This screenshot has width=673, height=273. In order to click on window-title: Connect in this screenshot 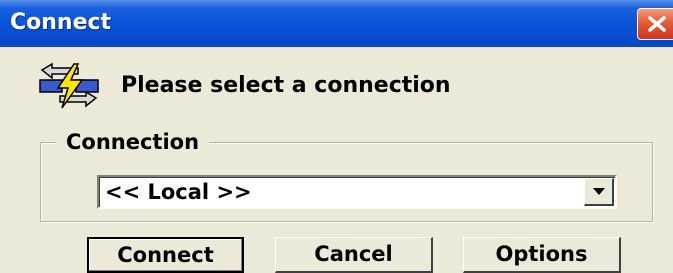, I will do `click(61, 22)`.